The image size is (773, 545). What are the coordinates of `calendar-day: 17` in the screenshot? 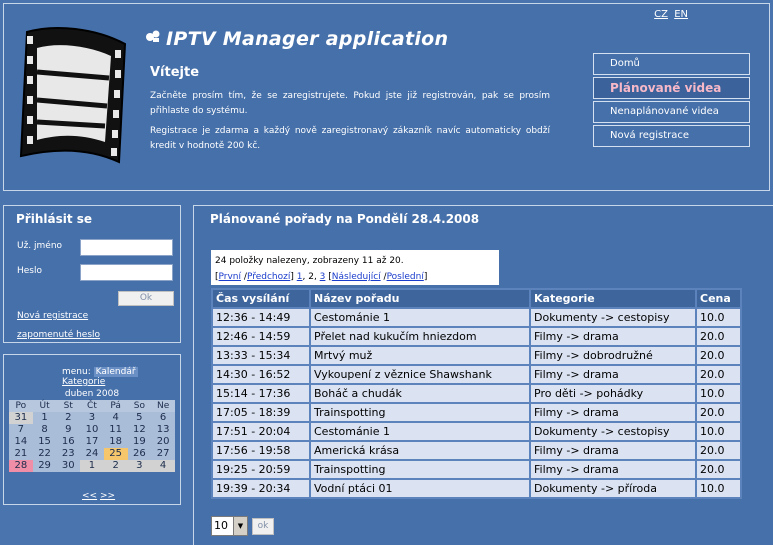 It's located at (92, 442).